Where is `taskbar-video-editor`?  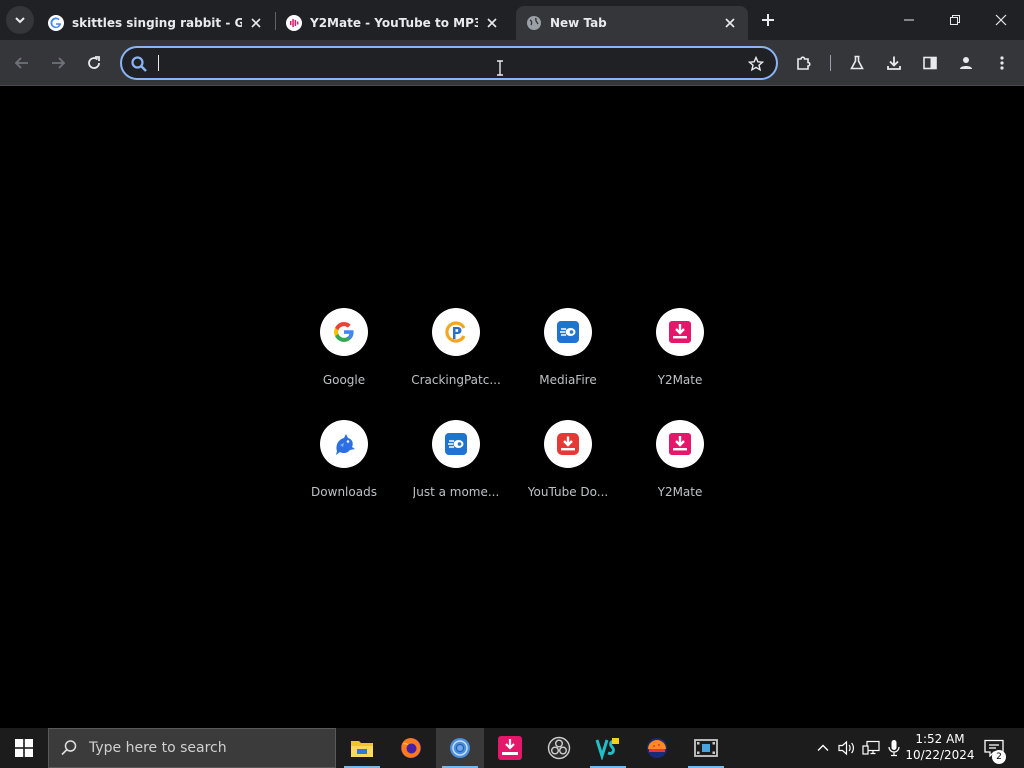 taskbar-video-editor is located at coordinates (706, 748).